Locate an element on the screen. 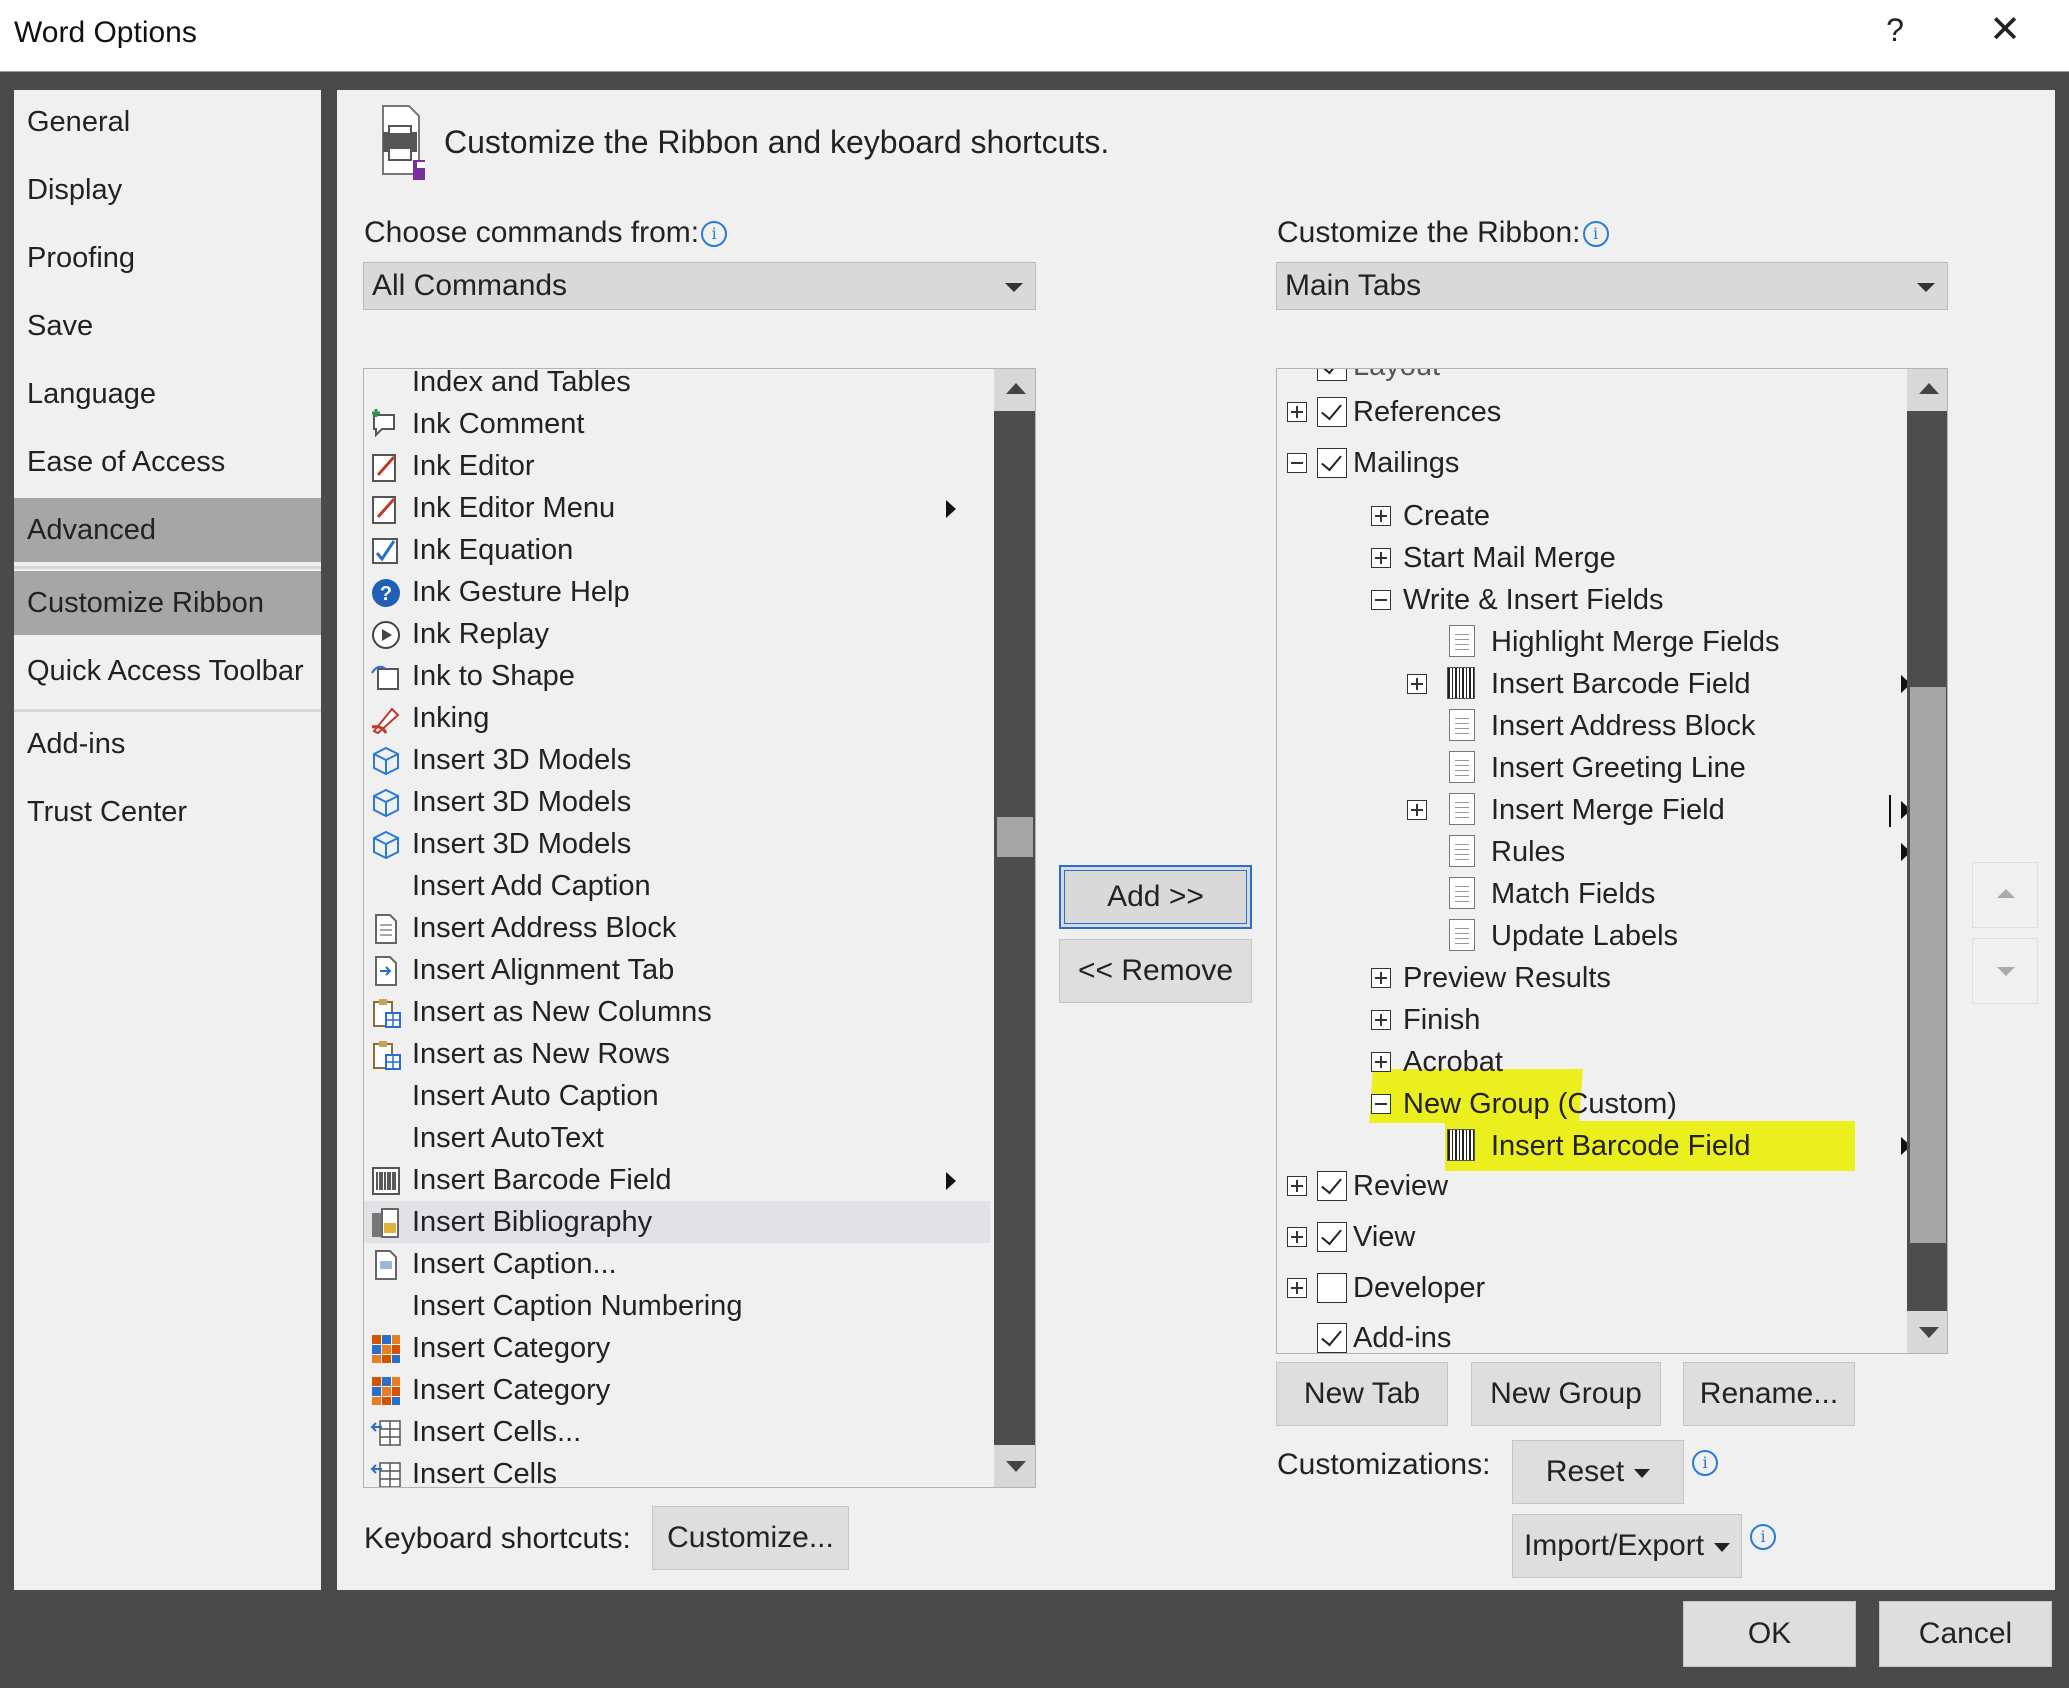 Image resolution: width=2069 pixels, height=1688 pixels. tree-item-insert-barcode-field: Insert Barcode Field is located at coordinates (1662, 684).